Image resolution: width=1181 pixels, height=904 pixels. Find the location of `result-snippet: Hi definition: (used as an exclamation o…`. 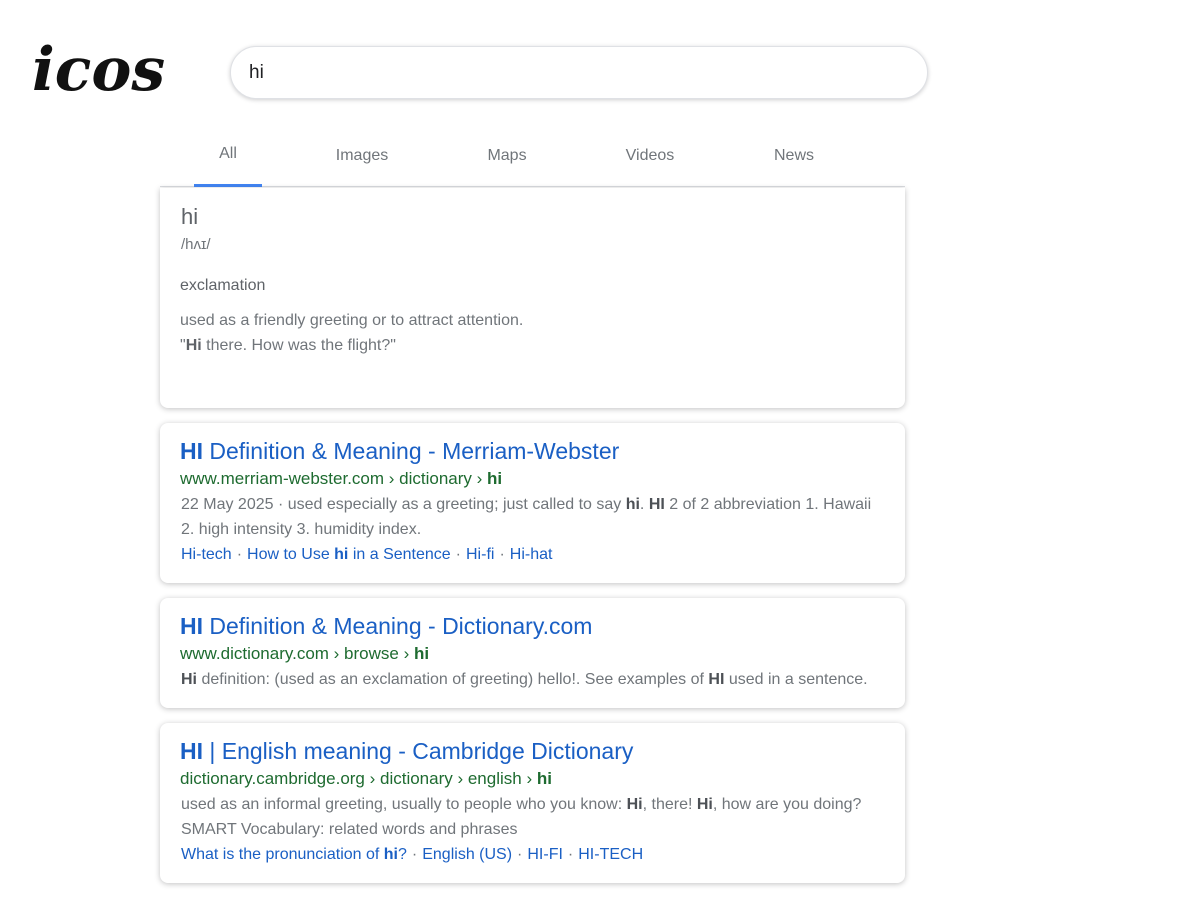

result-snippet: Hi definition: (used as an exclamation o… is located at coordinates (524, 679).